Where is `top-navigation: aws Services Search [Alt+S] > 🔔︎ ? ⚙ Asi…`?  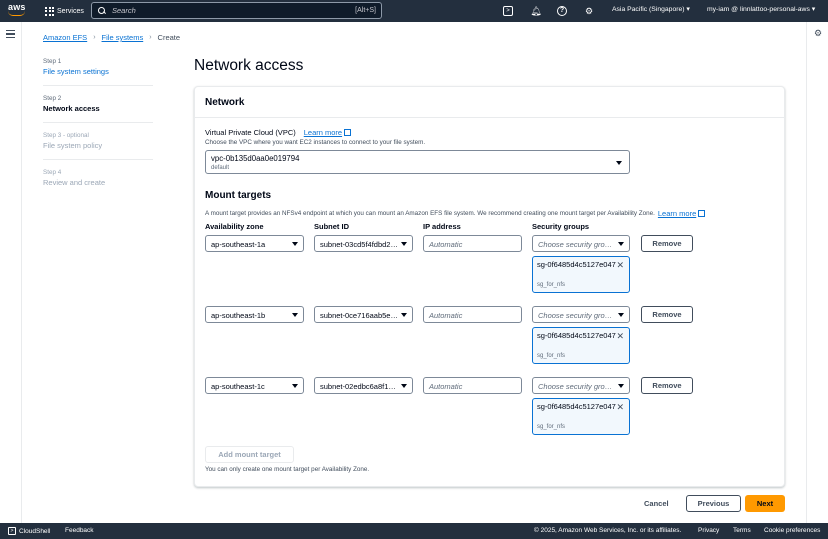
top-navigation: aws Services Search [Alt+S] > 🔔︎ ? ⚙ Asi… is located at coordinates (414, 11).